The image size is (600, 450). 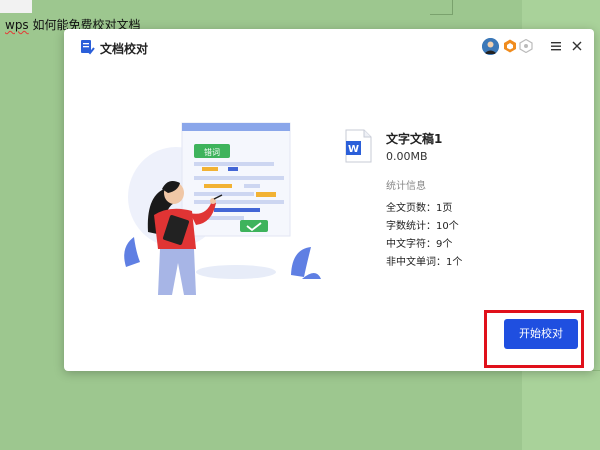 What do you see at coordinates (124, 49) in the screenshot?
I see `dialog-title: 文档校对` at bounding box center [124, 49].